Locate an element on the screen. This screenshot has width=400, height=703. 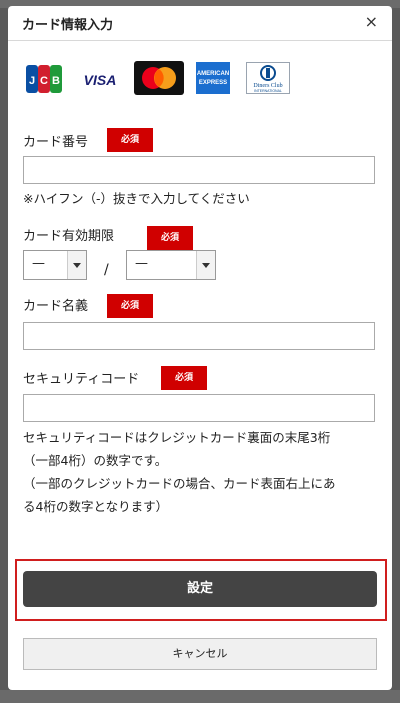
jcb-logo-icon: J C B is located at coordinates (44, 79).